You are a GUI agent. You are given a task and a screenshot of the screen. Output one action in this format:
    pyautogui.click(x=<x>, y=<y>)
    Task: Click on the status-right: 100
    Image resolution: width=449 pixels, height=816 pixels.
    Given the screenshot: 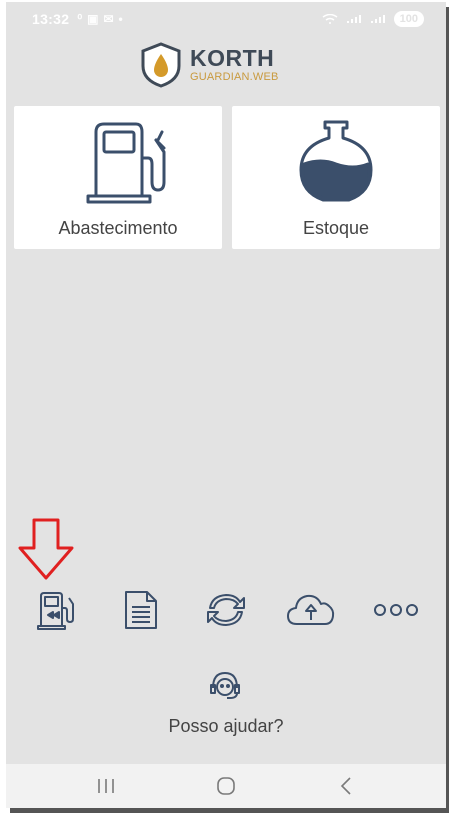 What is the action you would take?
    pyautogui.click(x=373, y=19)
    